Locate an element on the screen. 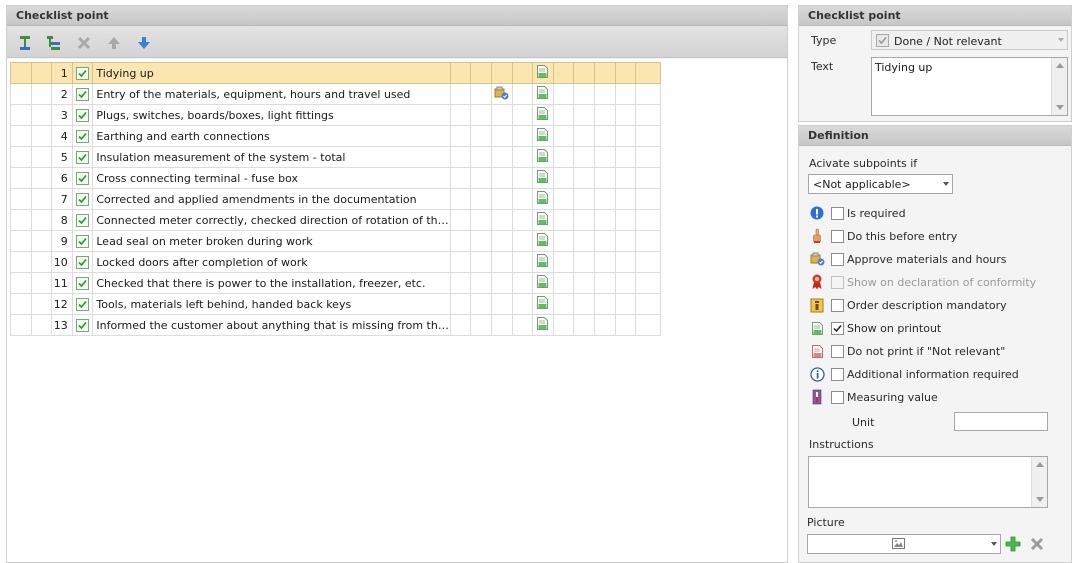  move-up-icon is located at coordinates (114, 43).